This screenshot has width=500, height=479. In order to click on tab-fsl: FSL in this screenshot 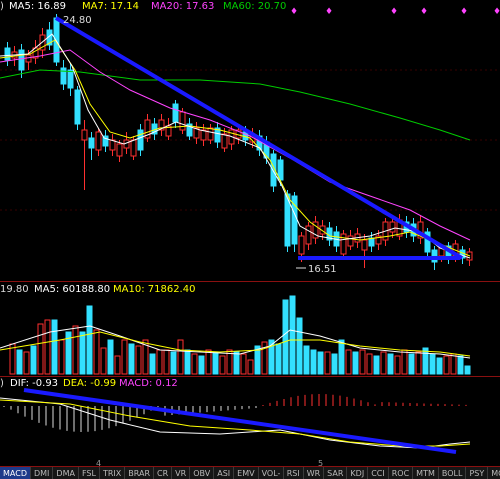, I will do `click(89, 473)`.